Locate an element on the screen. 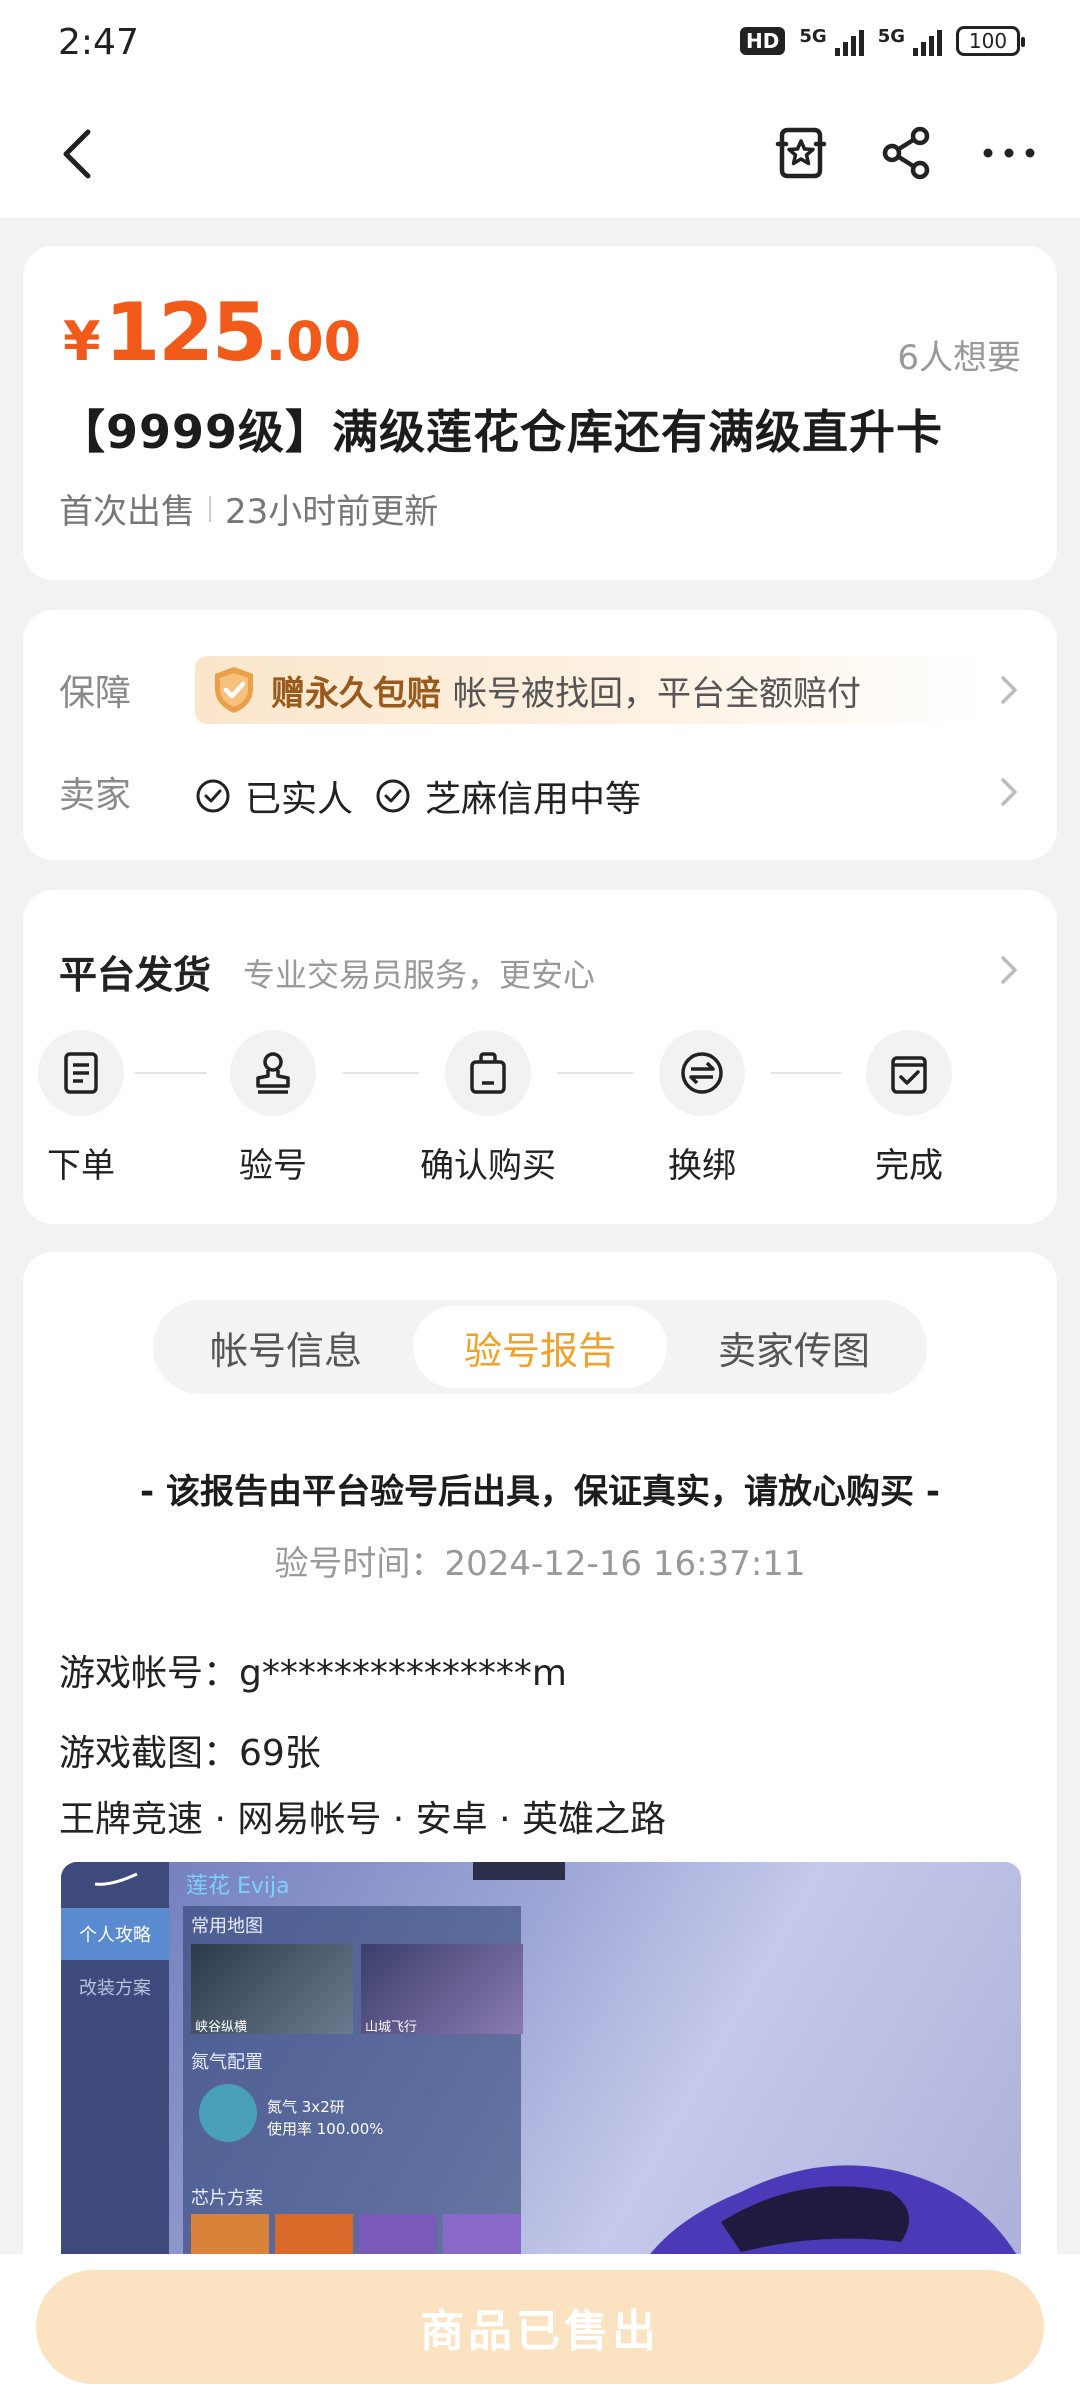  guarantee-label: 保障 is located at coordinates (95, 693).